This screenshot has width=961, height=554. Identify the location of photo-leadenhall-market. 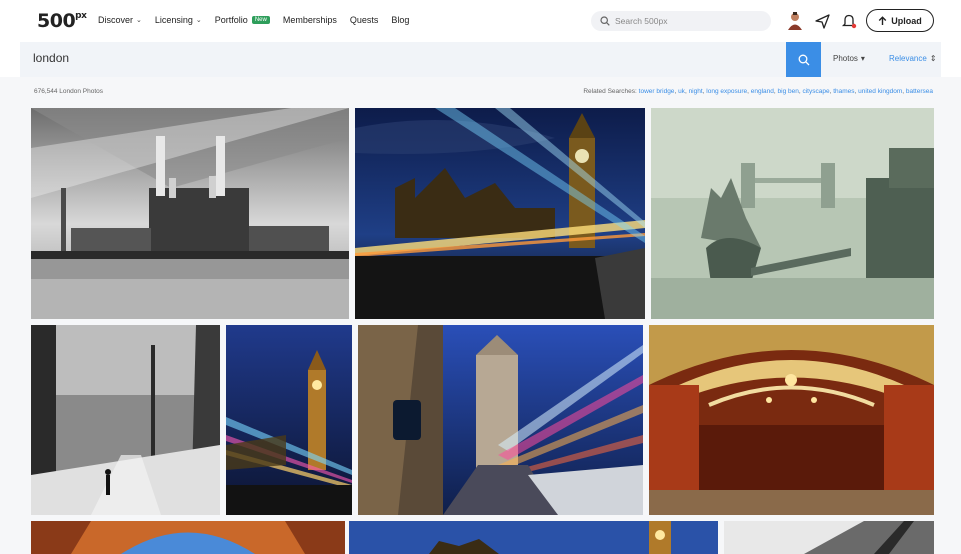
(791, 420).